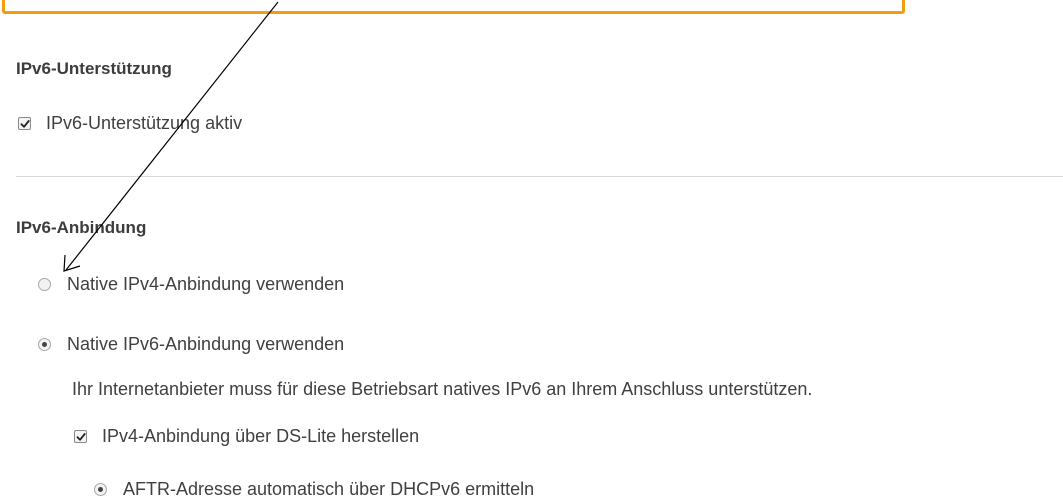 The width and height of the screenshot is (1063, 503). I want to click on ds-lite-checkbox, so click(80, 436).